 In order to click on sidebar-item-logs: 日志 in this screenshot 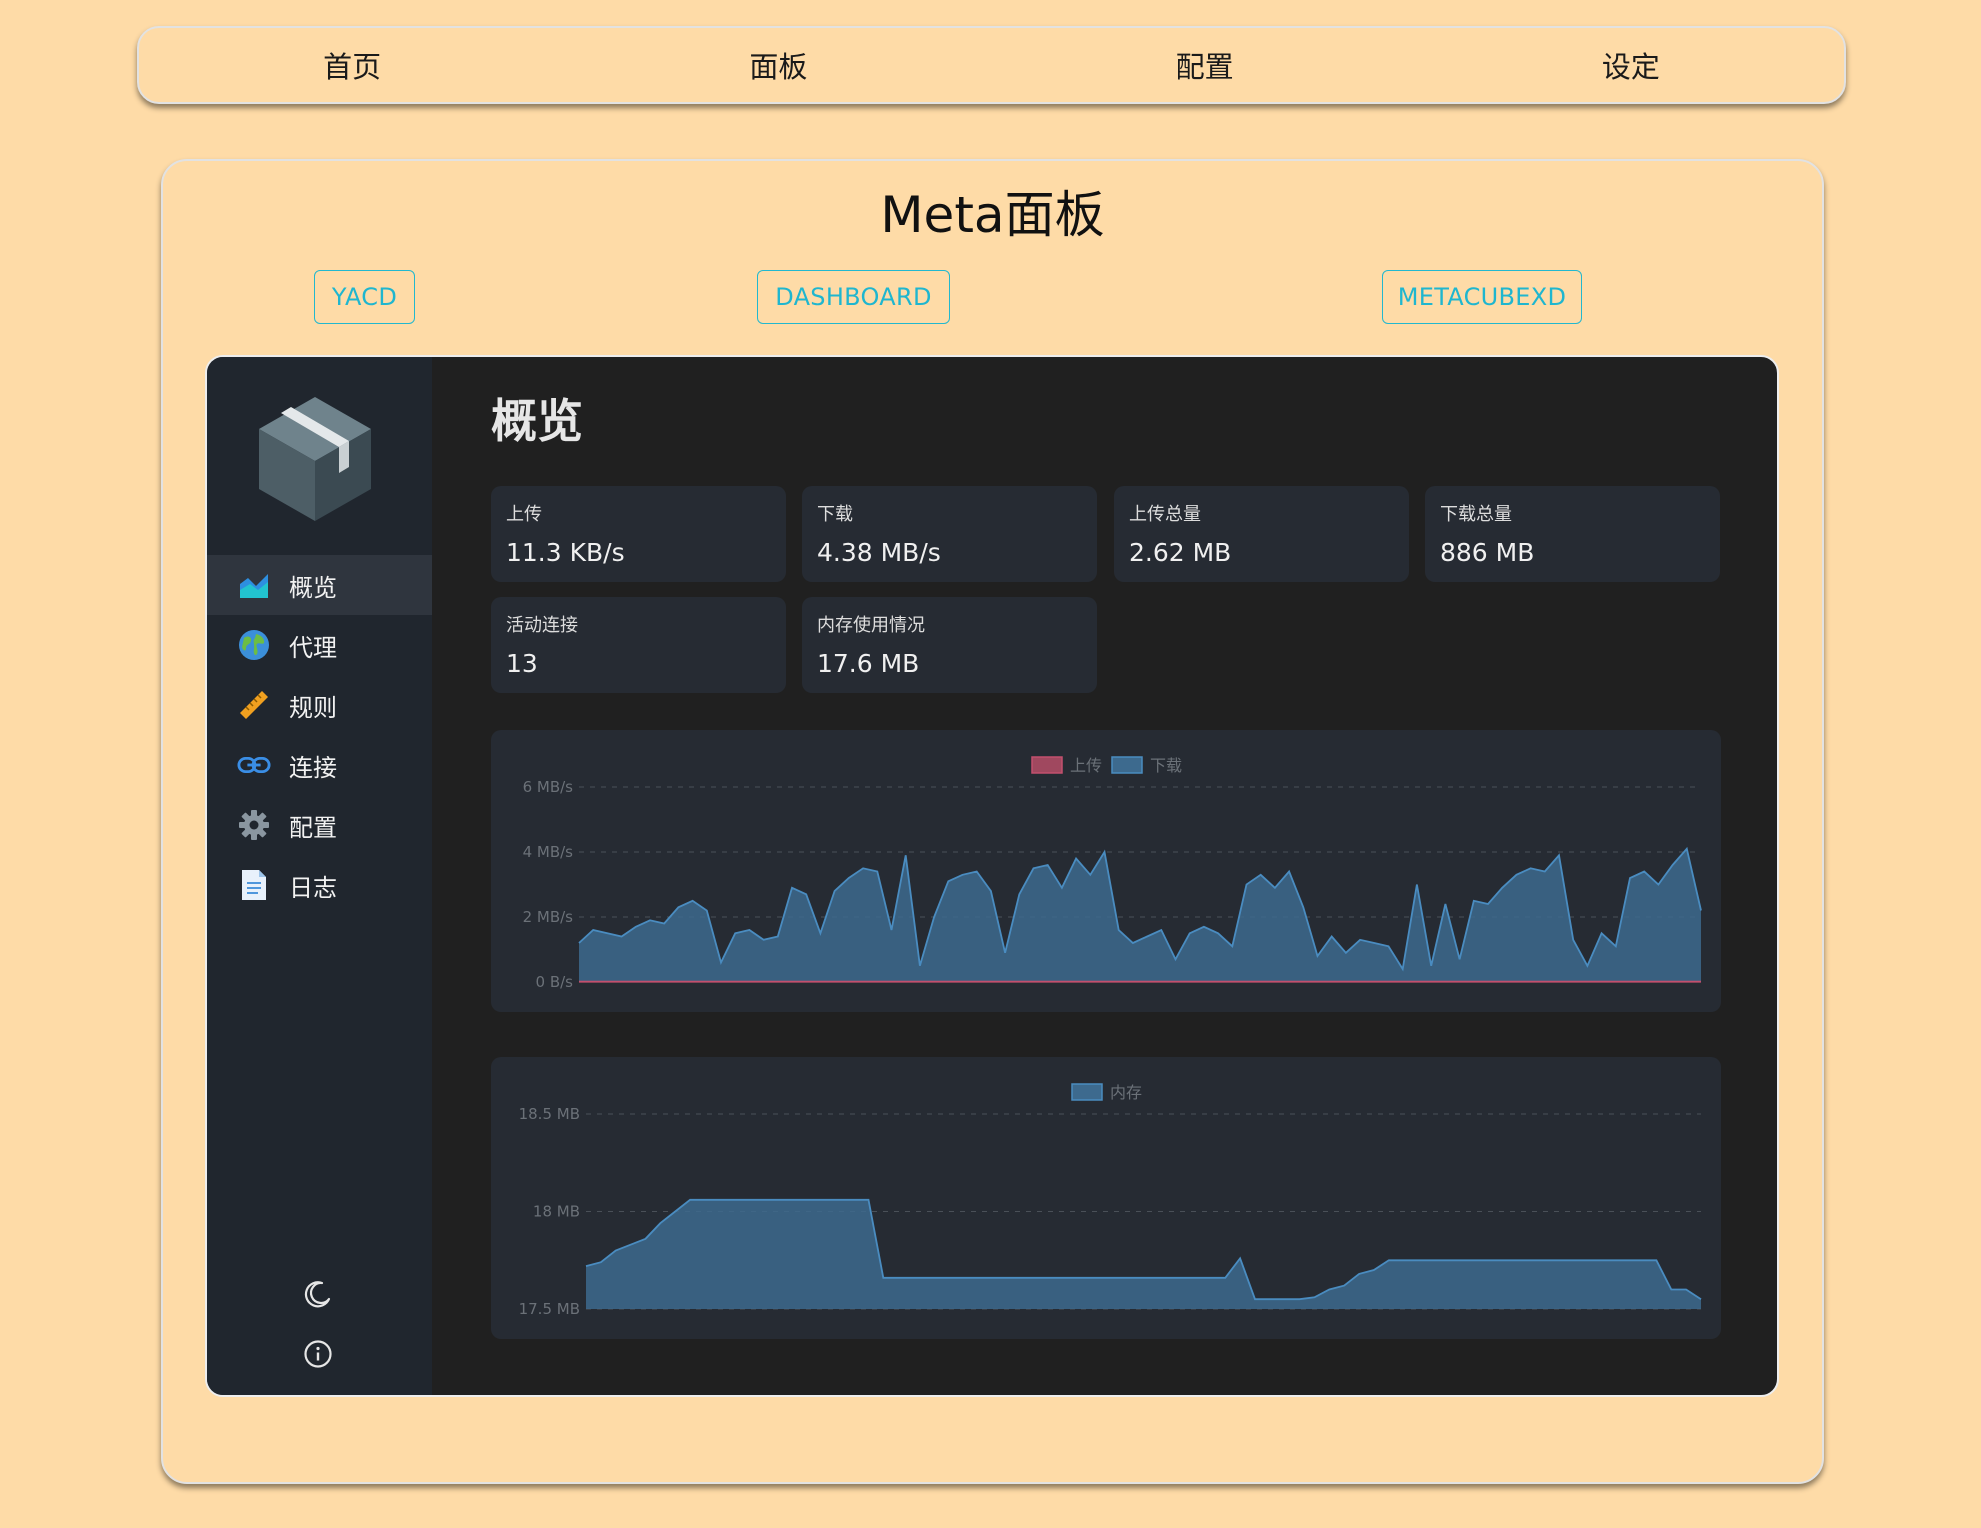, I will do `click(319, 885)`.